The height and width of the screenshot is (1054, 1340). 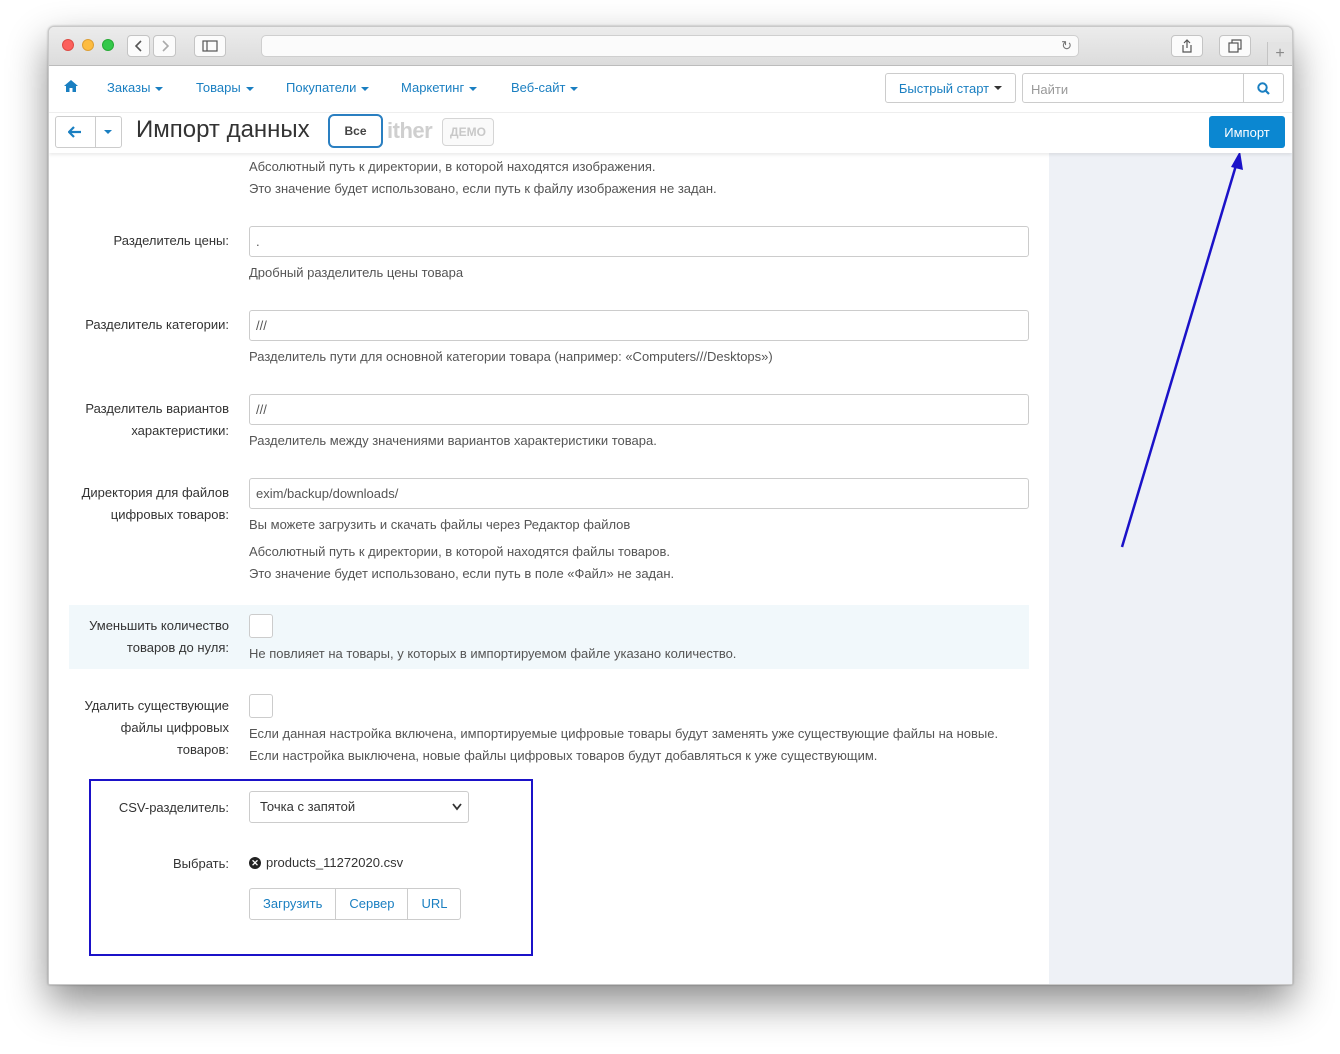 I want to click on search-icon, so click(x=1263, y=88).